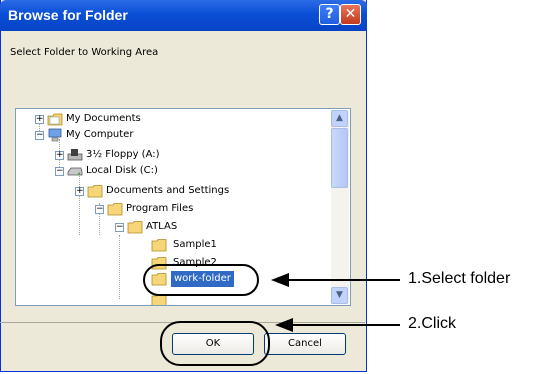  Describe the element at coordinates (195, 244) in the screenshot. I see `tree-item-label: Sample1` at that location.